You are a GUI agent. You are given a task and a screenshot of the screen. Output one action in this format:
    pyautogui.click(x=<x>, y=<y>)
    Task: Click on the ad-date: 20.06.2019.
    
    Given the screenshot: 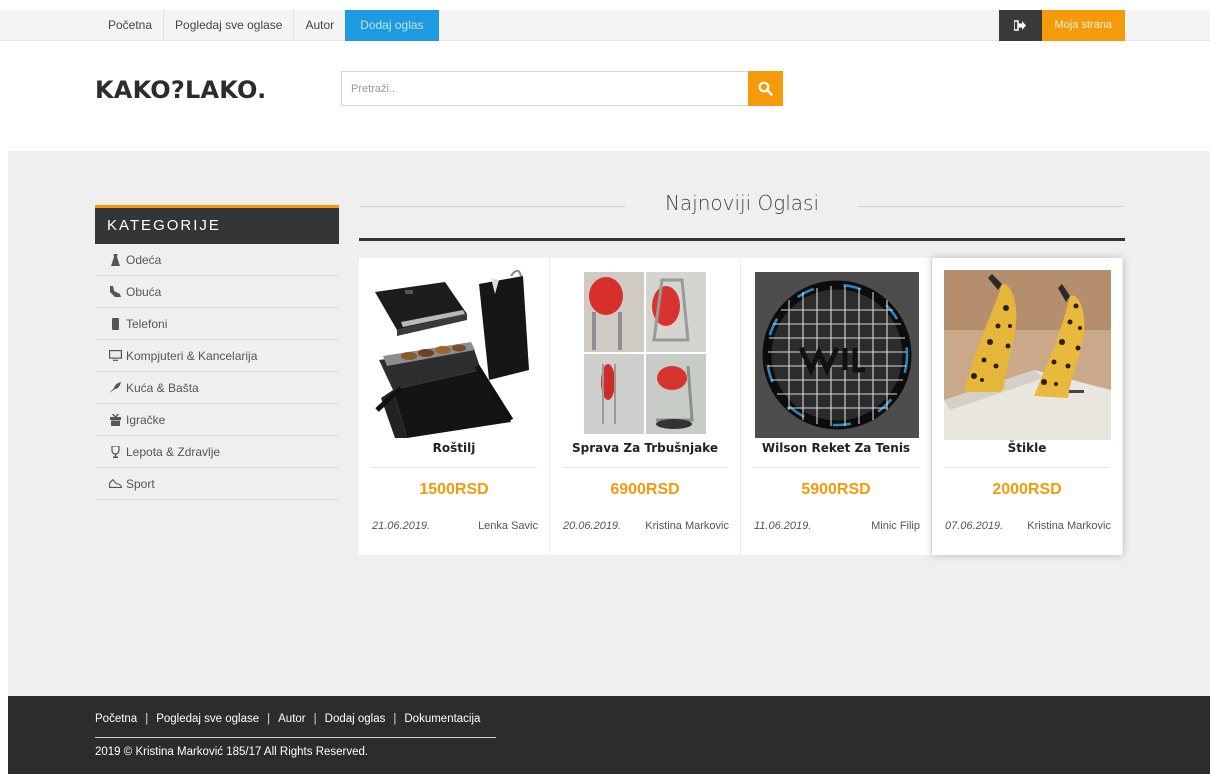 What is the action you would take?
    pyautogui.click(x=592, y=526)
    